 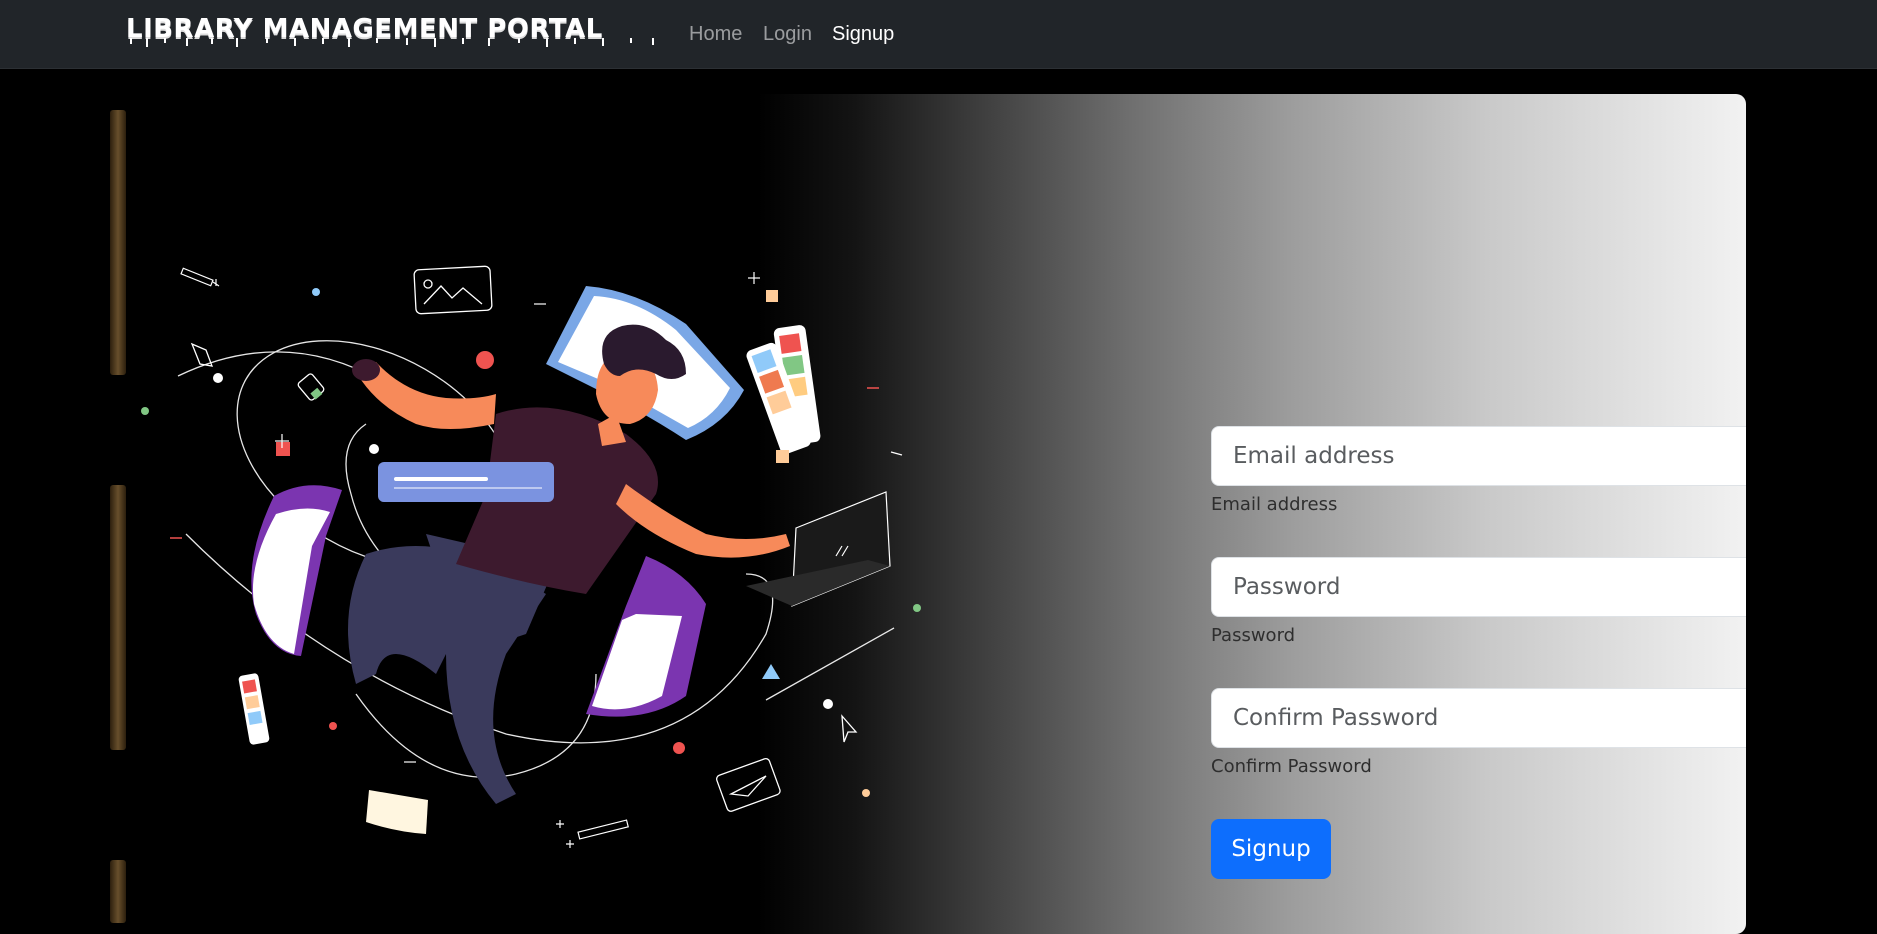 I want to click on email-group: Email address, so click(x=1478, y=470).